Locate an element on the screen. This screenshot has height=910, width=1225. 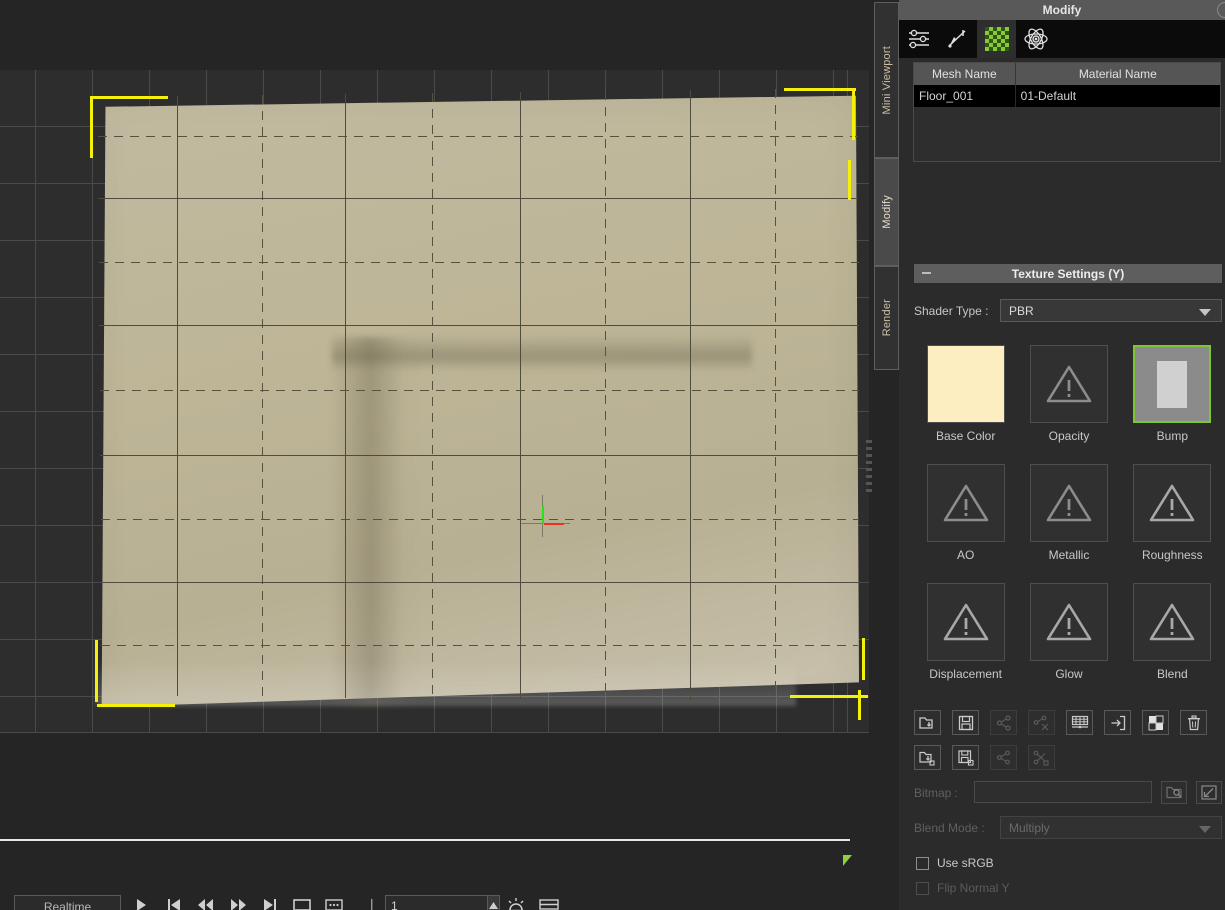
texture-slot-glow: Glow is located at coordinates (1069, 632).